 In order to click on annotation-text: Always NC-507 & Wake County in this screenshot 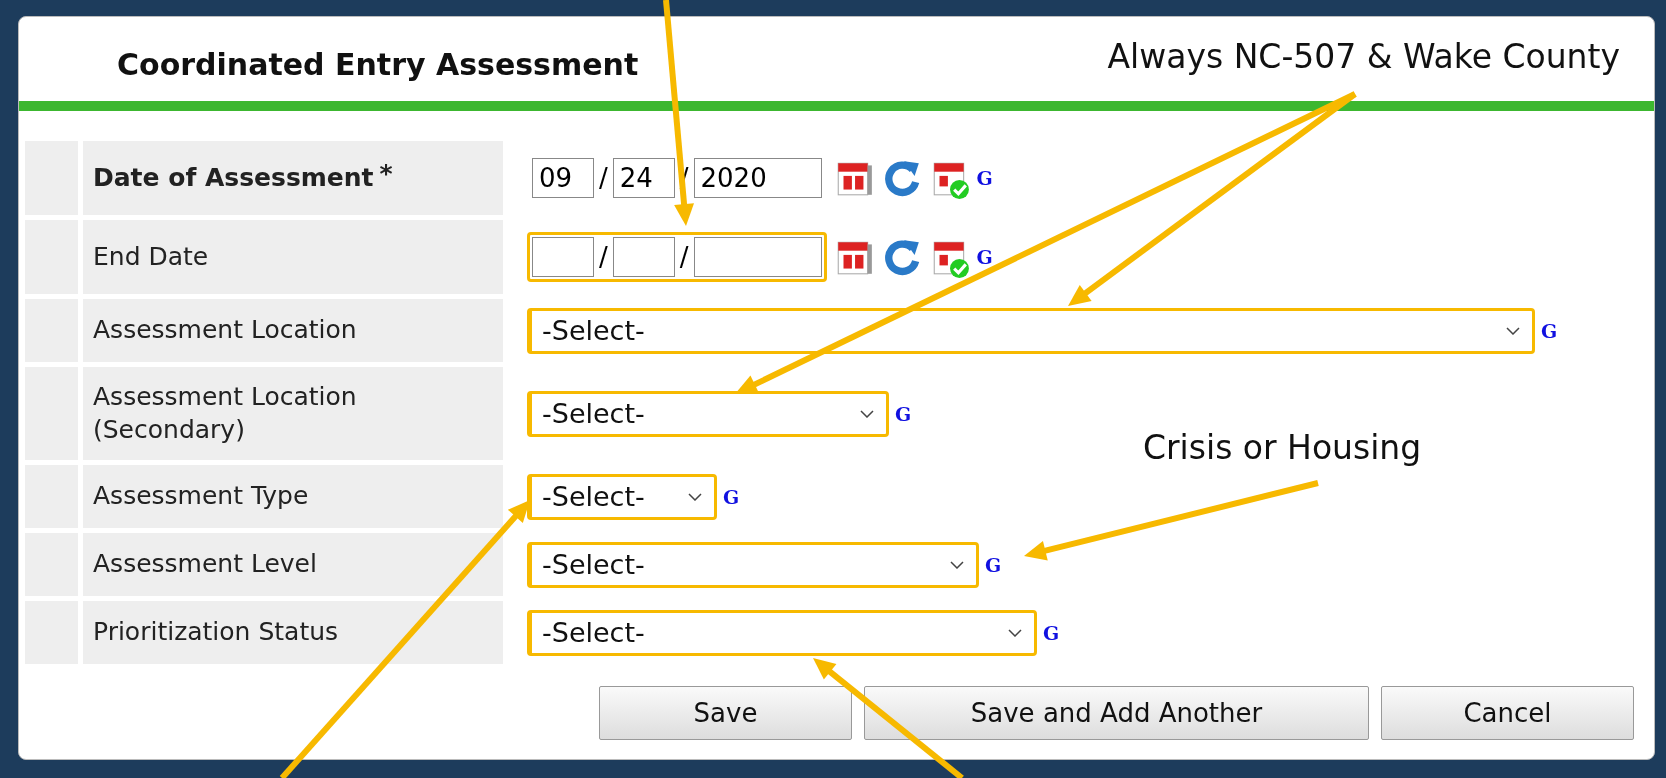, I will do `click(1363, 56)`.